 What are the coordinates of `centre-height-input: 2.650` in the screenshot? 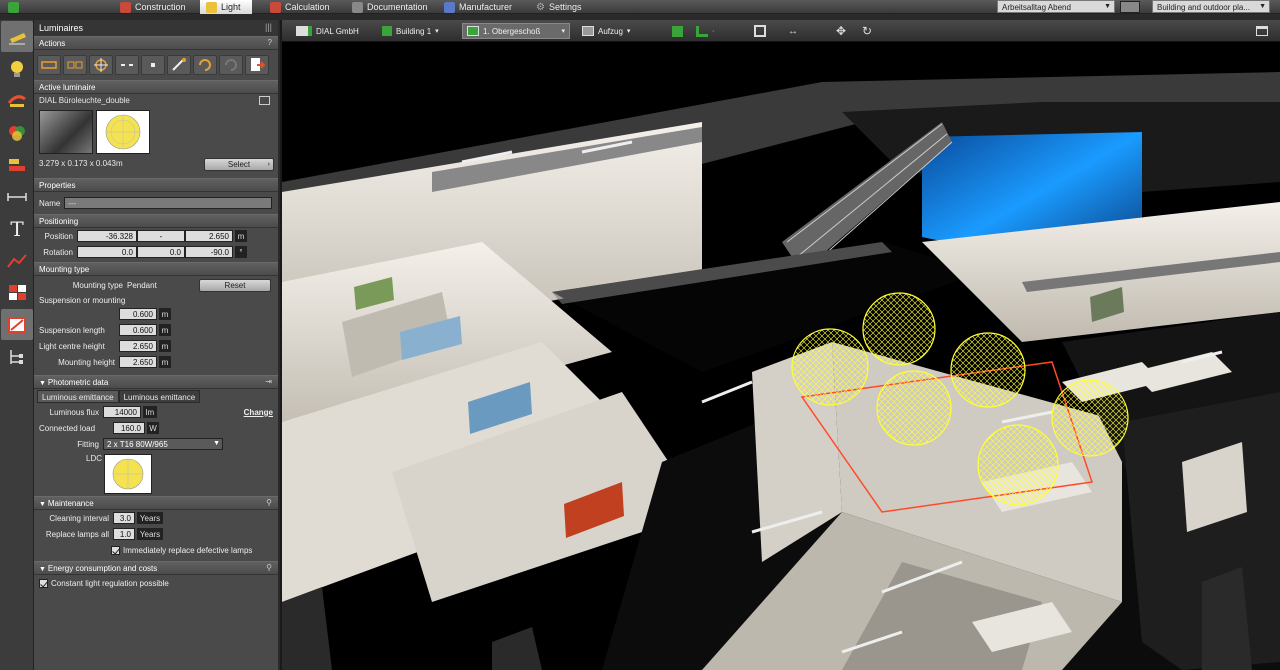 It's located at (138, 346).